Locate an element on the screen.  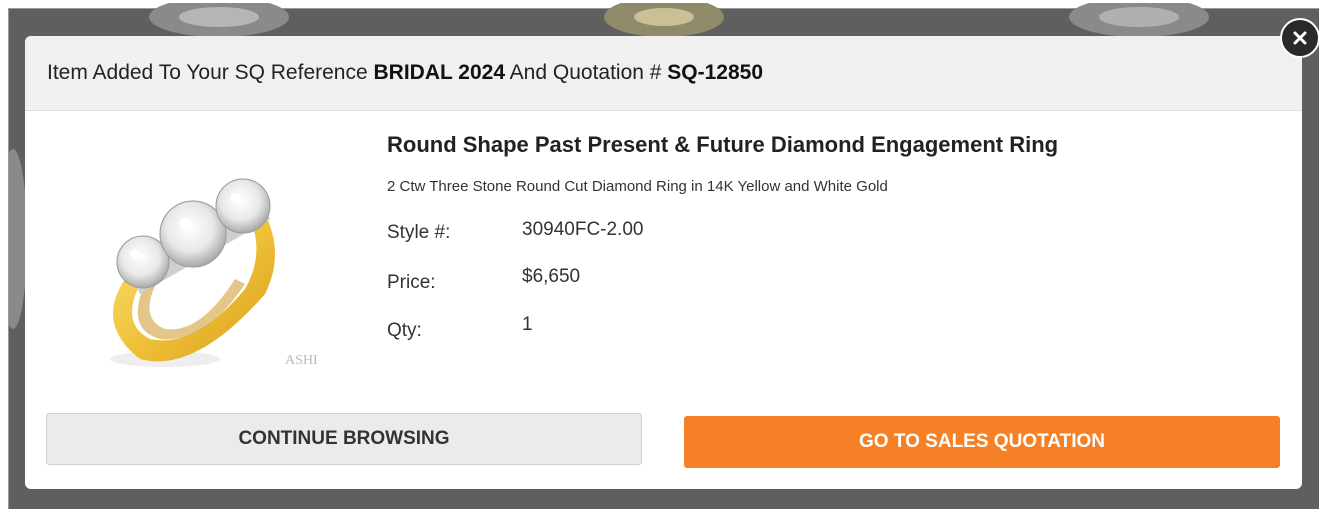
image-watermark: ASHI is located at coordinates (301, 360).